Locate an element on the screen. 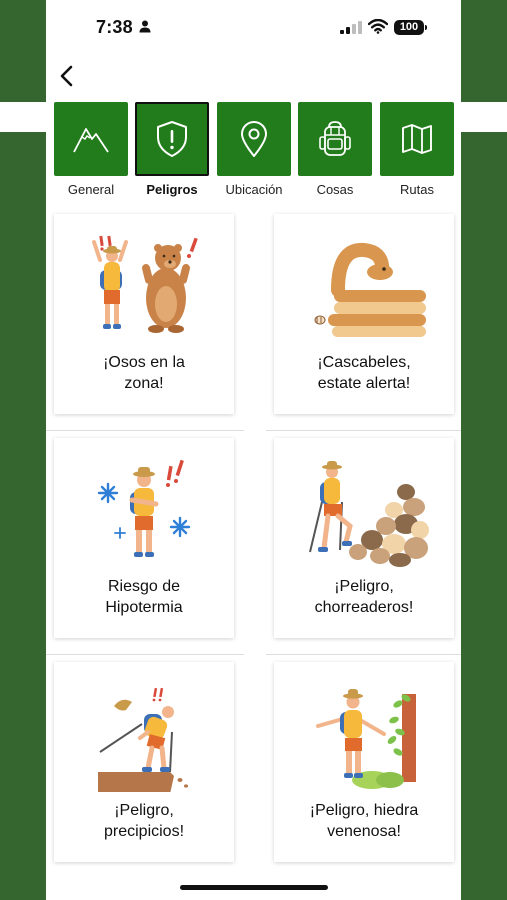 Image resolution: width=507 pixels, height=900 pixels. card-surface: Riesgo de Hipotermia is located at coordinates (144, 538).